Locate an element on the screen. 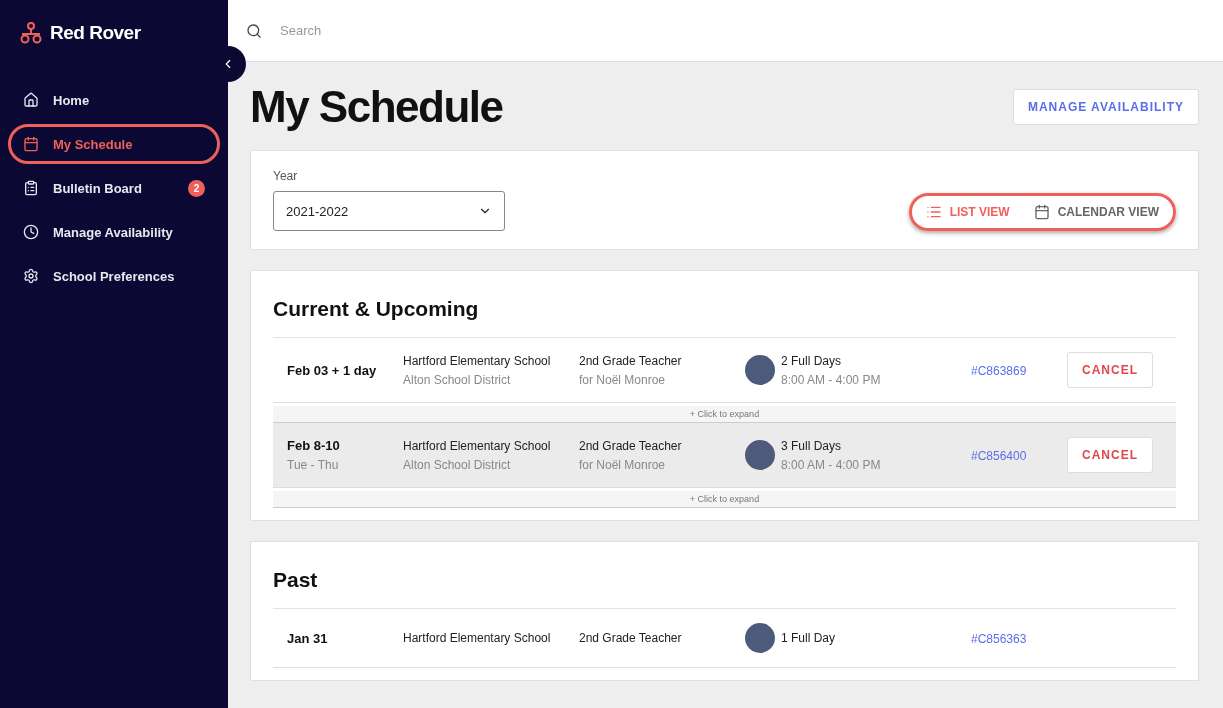 This screenshot has height=708, width=1223. year-label: Year is located at coordinates (286, 176).